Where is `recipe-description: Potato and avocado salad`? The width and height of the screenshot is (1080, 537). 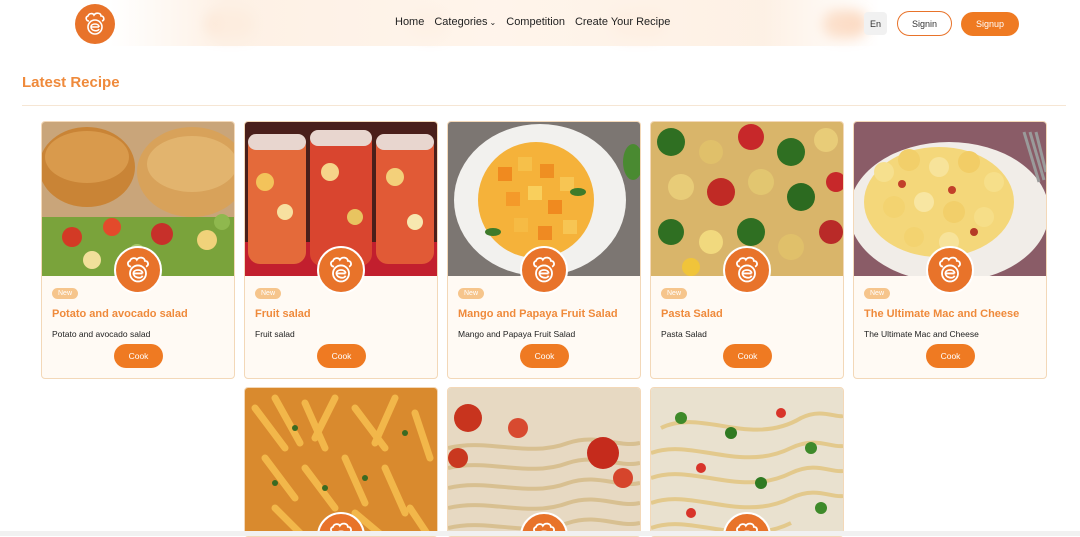
recipe-description: Potato and avocado salad is located at coordinates (101, 334).